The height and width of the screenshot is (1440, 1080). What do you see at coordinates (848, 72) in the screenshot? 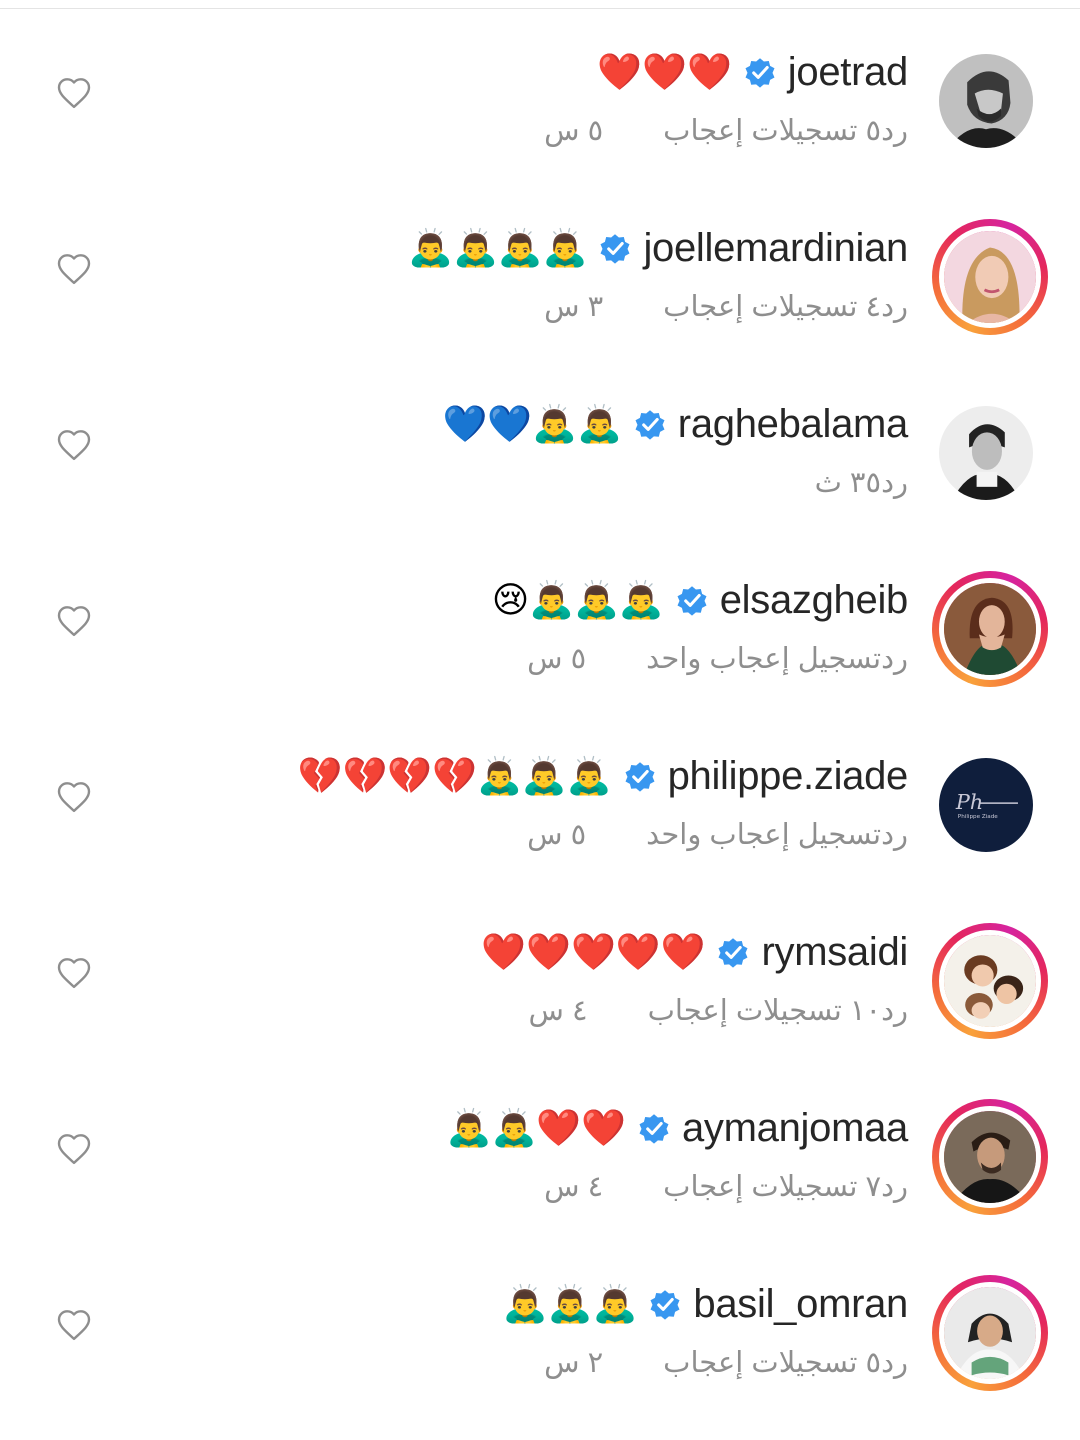
I see `username-link: joetrad` at bounding box center [848, 72].